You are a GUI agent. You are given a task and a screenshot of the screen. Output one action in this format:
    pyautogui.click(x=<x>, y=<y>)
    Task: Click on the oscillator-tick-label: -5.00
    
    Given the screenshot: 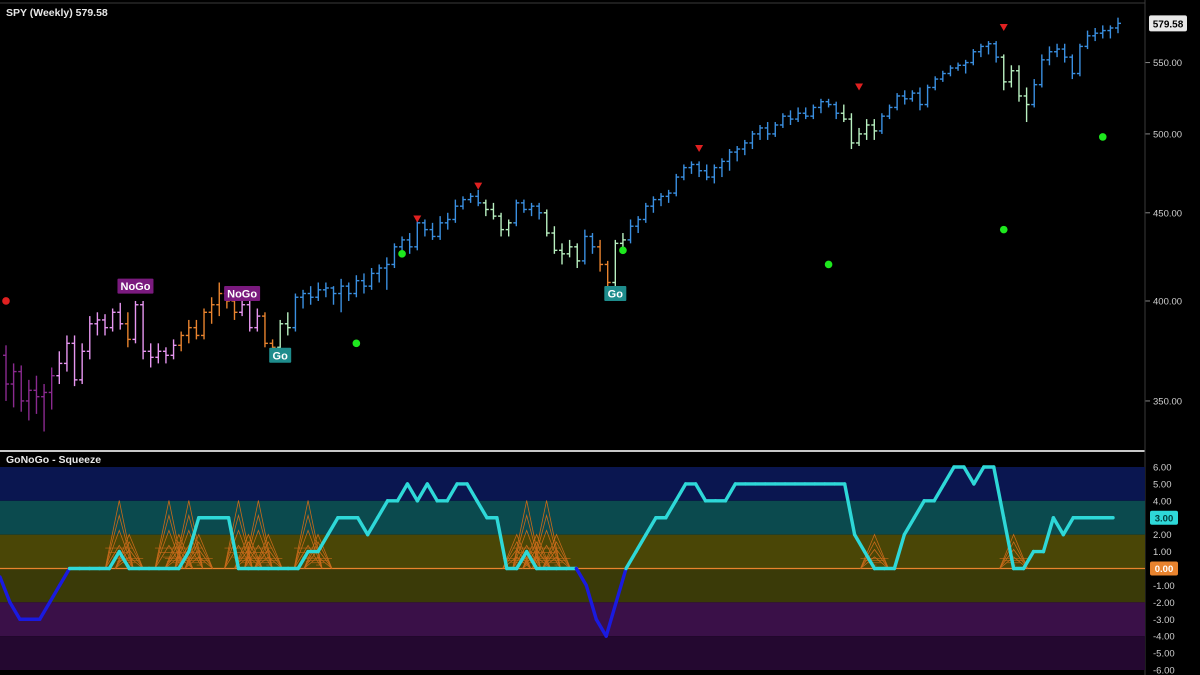 What is the action you would take?
    pyautogui.click(x=1164, y=654)
    